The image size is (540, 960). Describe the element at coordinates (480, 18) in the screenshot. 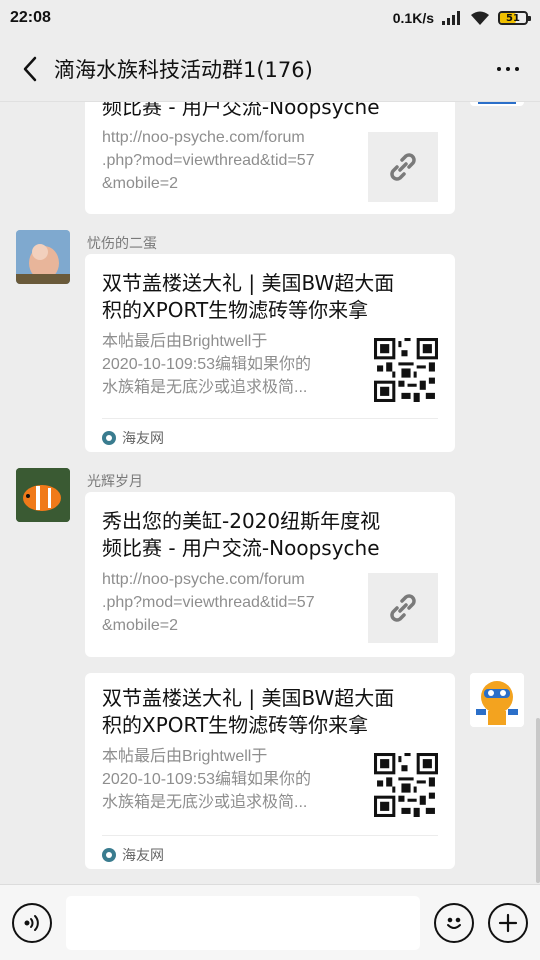

I see `wifi-icon` at that location.